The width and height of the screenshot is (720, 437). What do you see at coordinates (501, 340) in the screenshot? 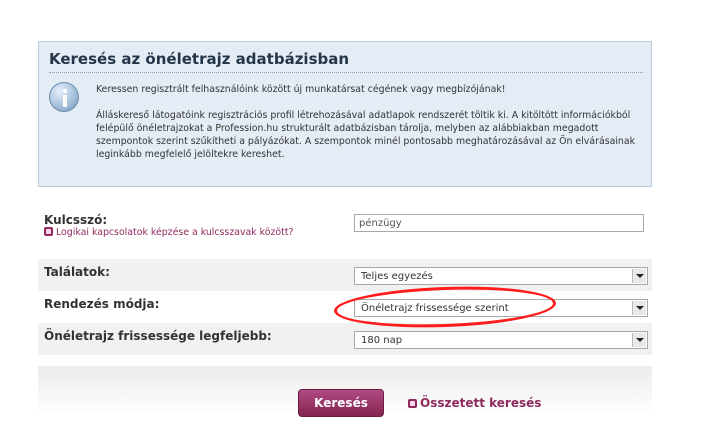
I see `freshness-select: 180 nap` at bounding box center [501, 340].